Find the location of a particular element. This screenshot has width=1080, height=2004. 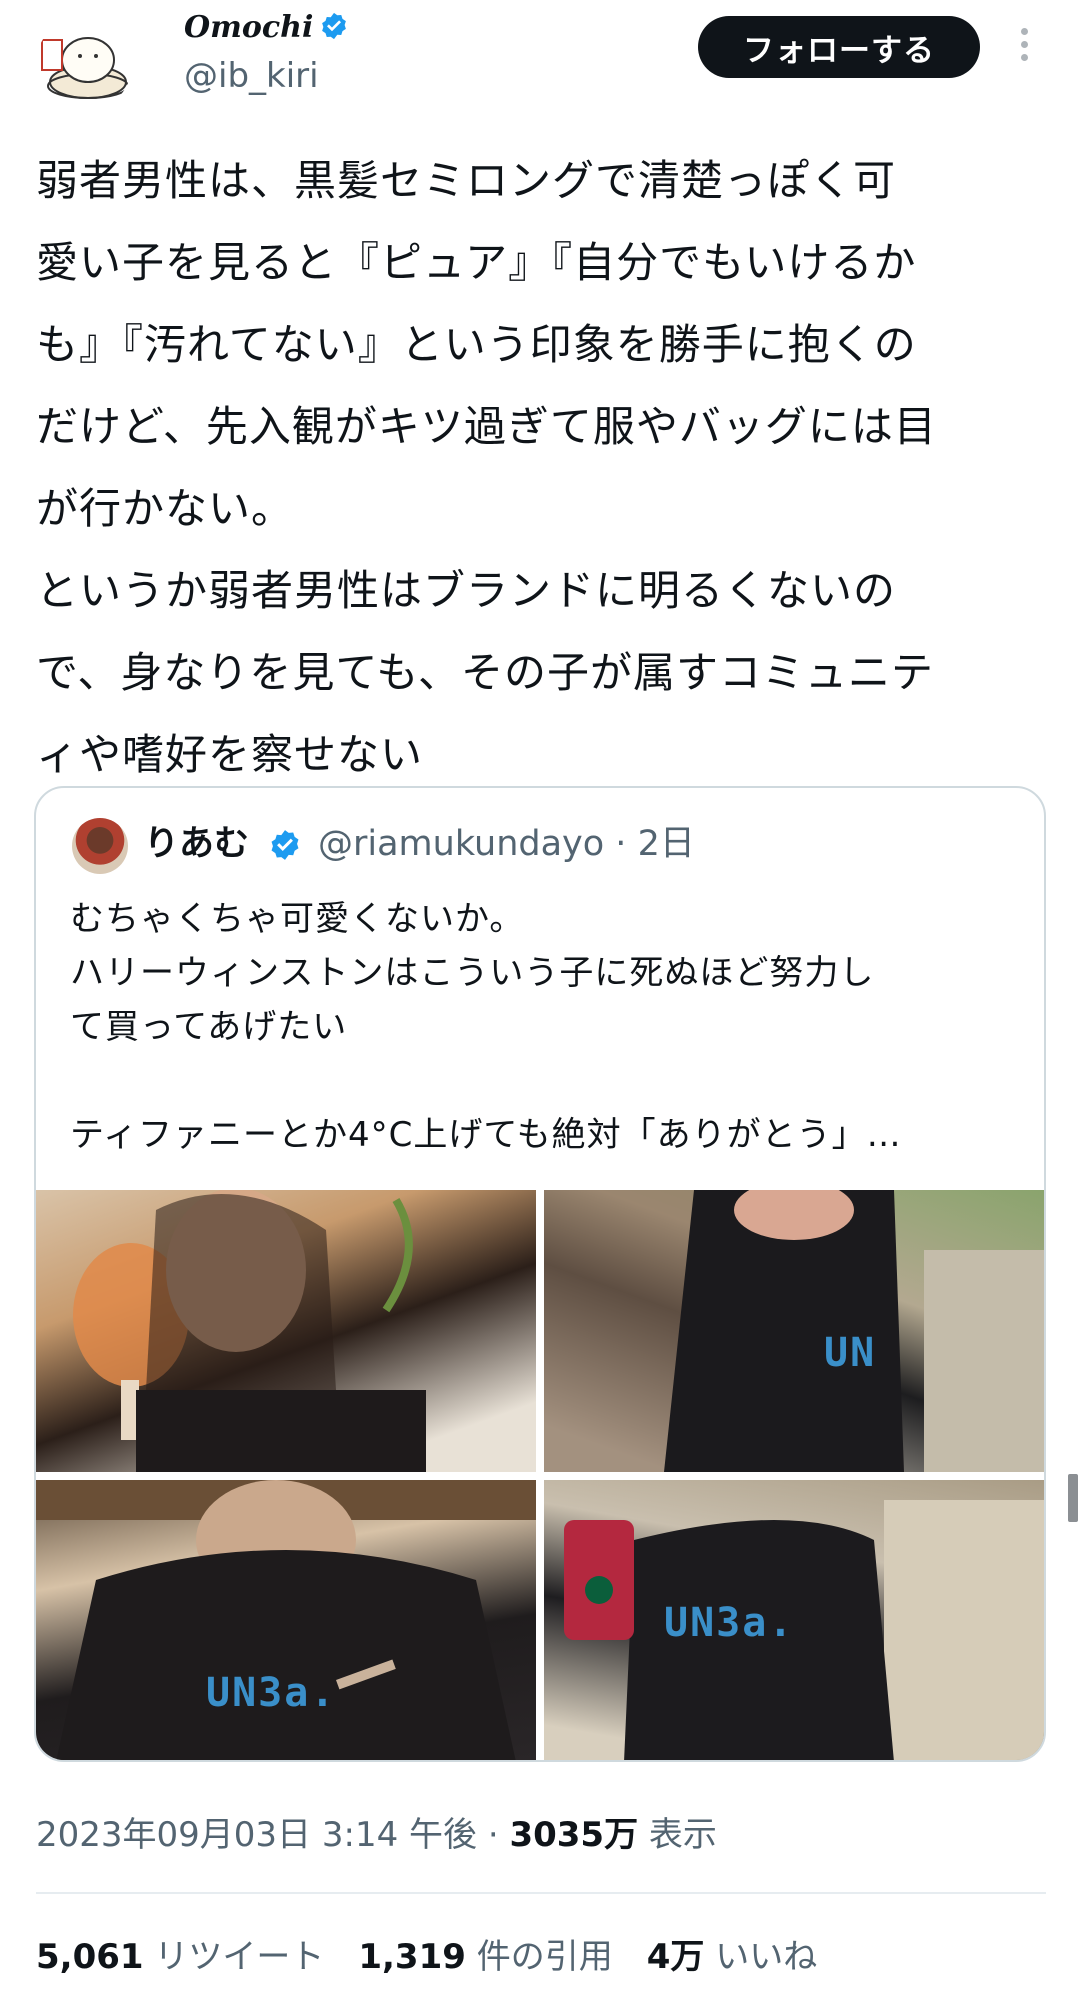

photo-1-image is located at coordinates (249, 1331).